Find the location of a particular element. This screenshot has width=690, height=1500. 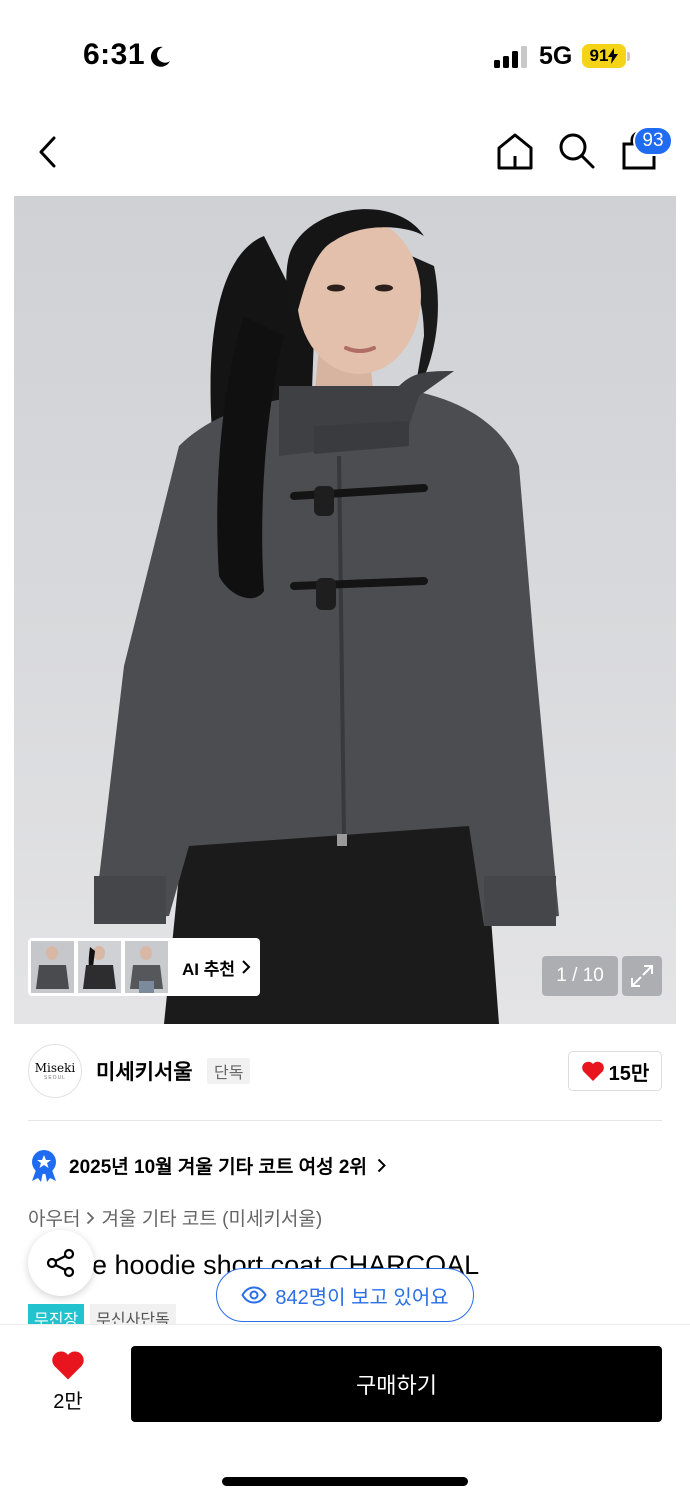

brand-logo-subtext: SEOUL is located at coordinates (55, 1078).